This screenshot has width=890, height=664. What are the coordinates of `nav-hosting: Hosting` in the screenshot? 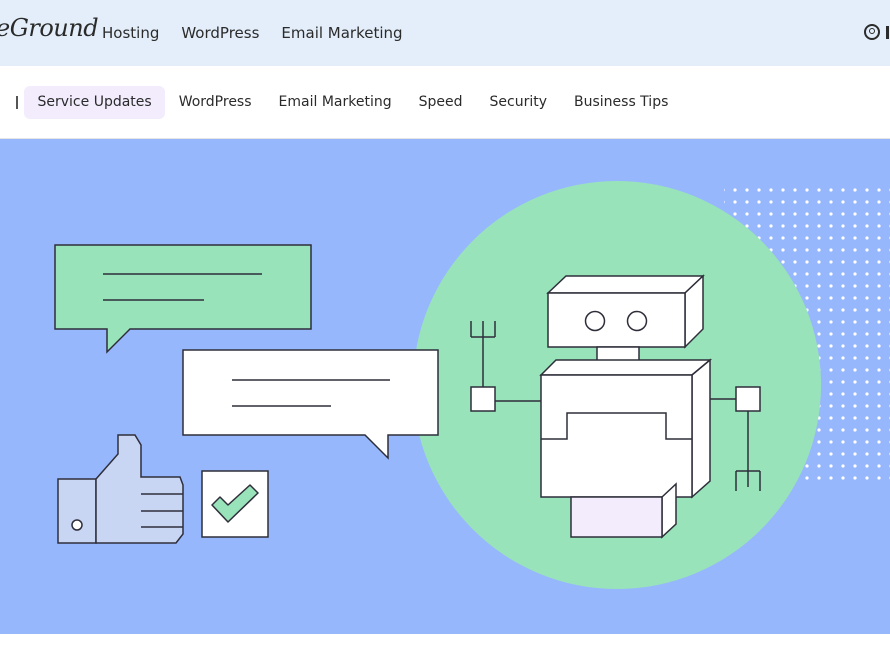 It's located at (130, 33).